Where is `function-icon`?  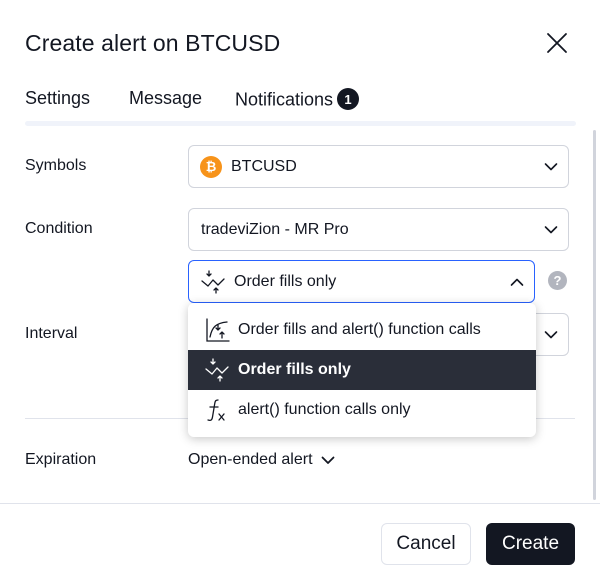
function-icon is located at coordinates (217, 410).